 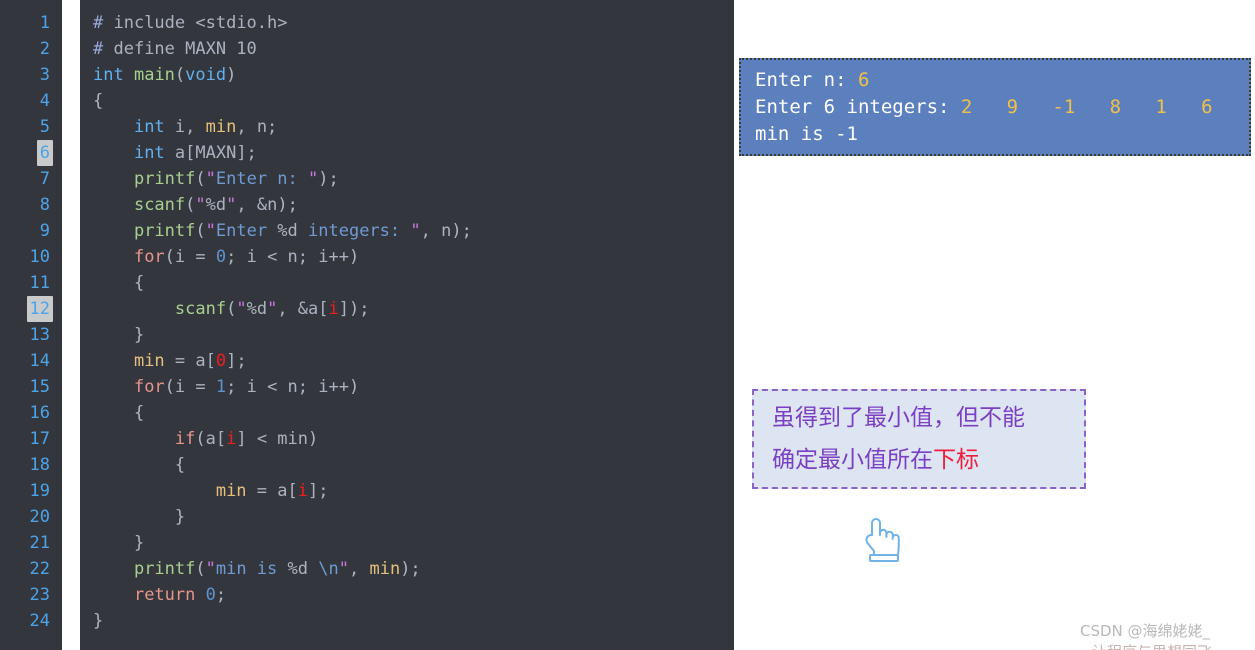 I want to click on line-number: 22, so click(x=31, y=569).